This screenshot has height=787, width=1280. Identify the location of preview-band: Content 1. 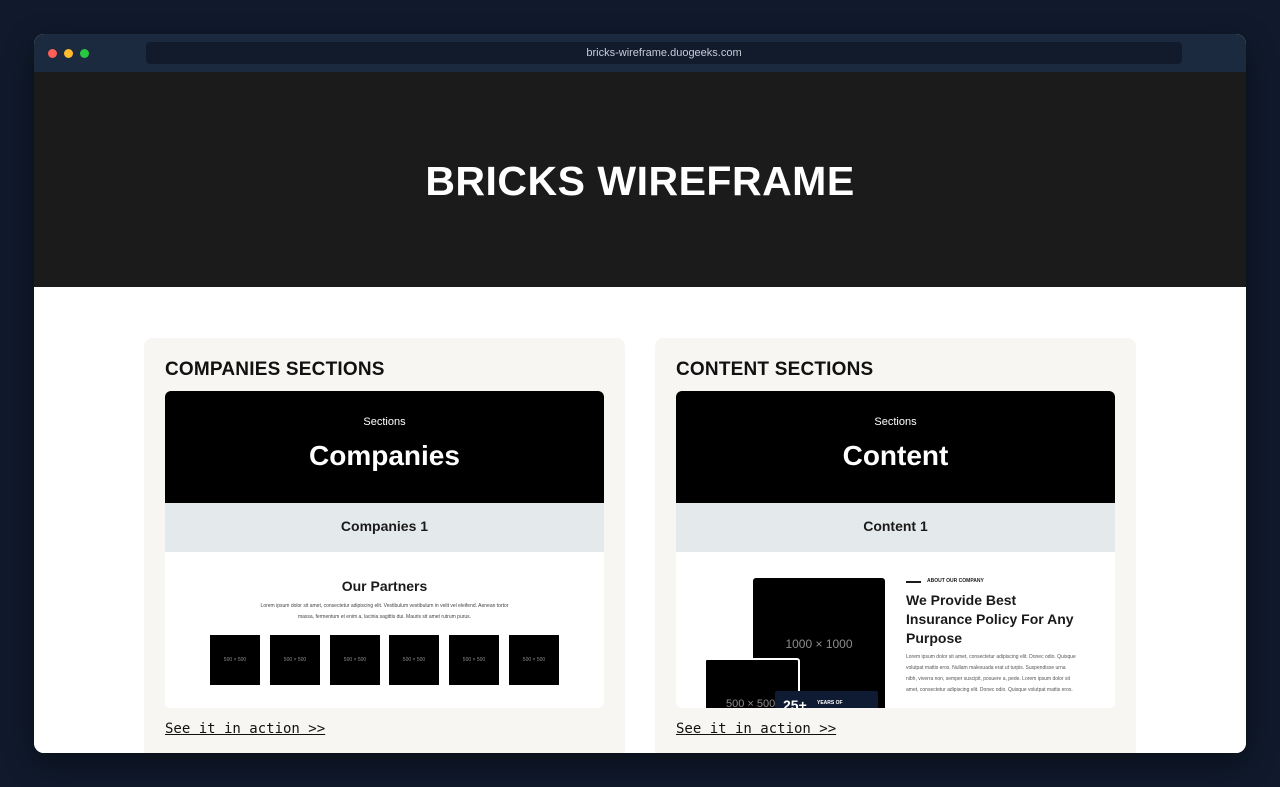
(895, 527).